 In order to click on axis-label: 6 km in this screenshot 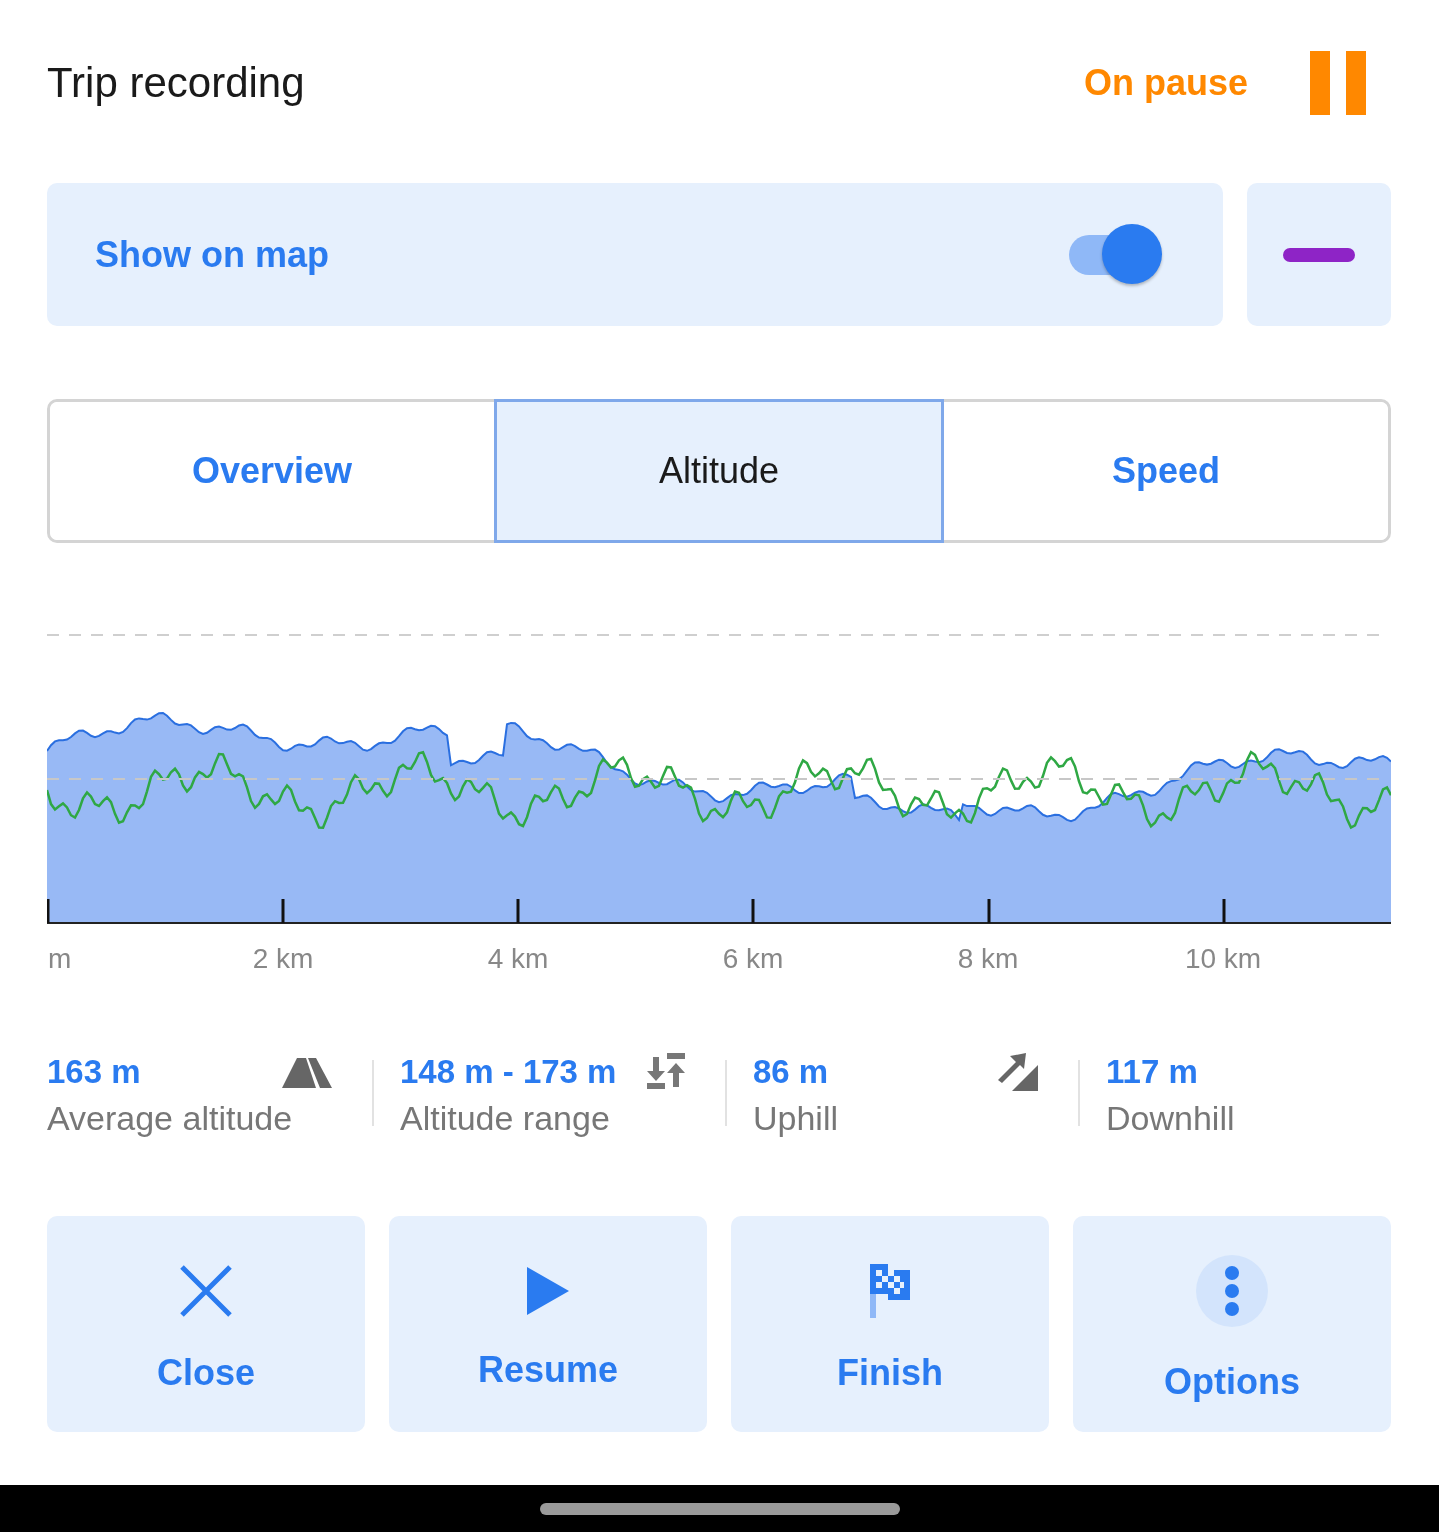, I will do `click(753, 959)`.